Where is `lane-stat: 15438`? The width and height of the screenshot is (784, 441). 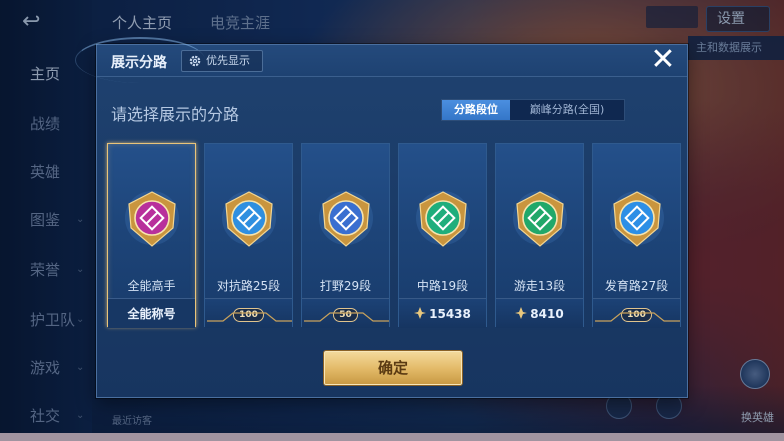
lane-stat: 15438 is located at coordinates (442, 313).